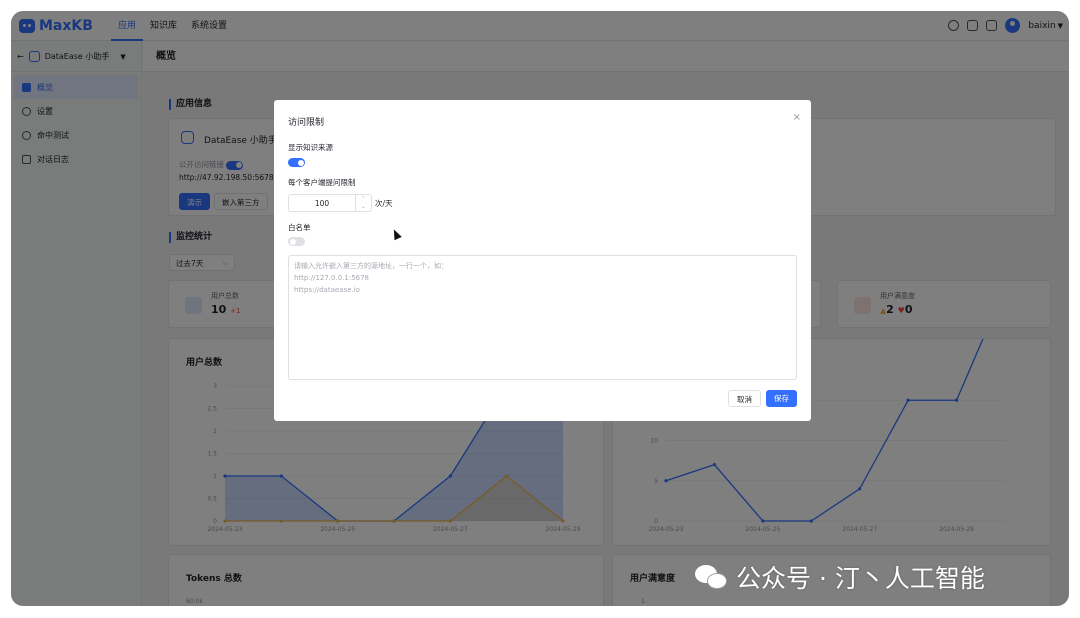 The image size is (1080, 618). I want to click on show-source-toggle, so click(296, 162).